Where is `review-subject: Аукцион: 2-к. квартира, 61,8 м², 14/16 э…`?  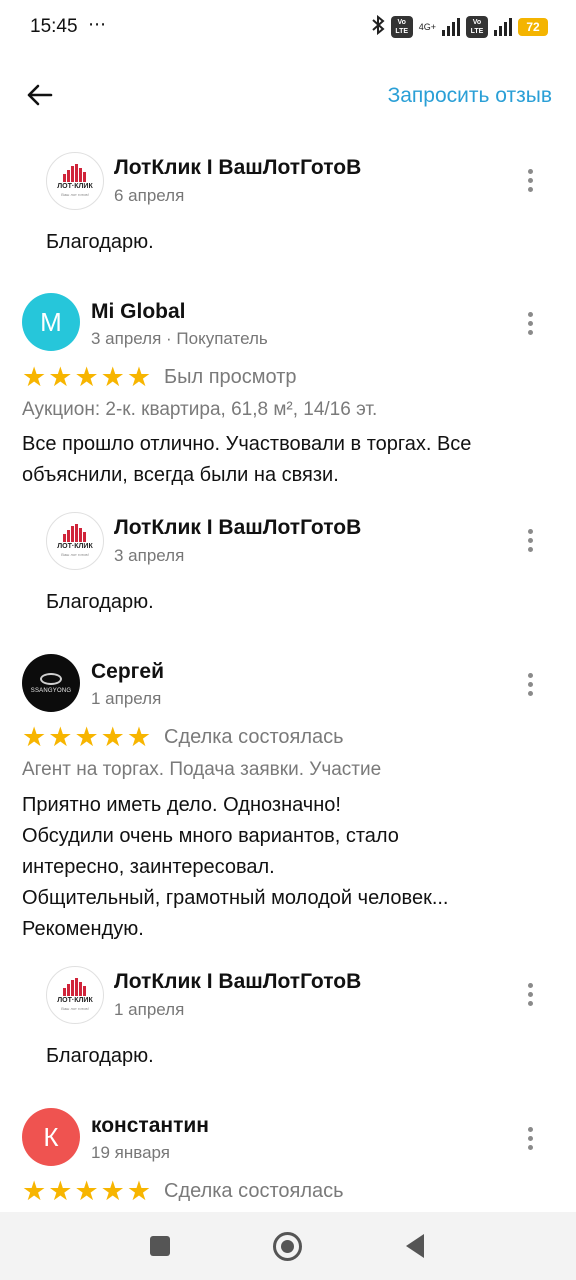
review-subject: Аукцион: 2-к. квартира, 61,8 м², 14/16 э… is located at coordinates (199, 410).